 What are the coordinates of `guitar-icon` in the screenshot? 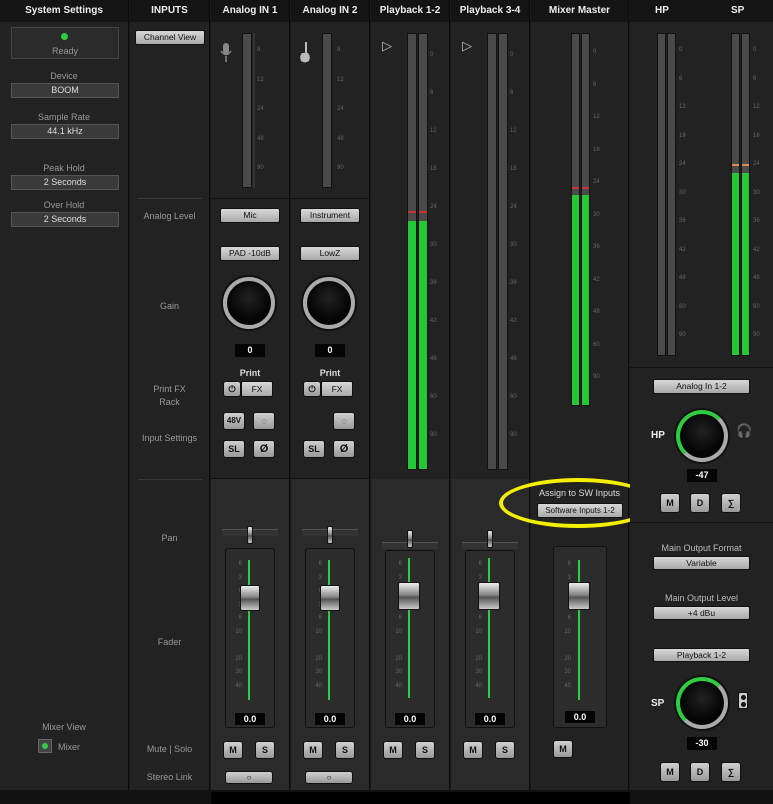 It's located at (305, 52).